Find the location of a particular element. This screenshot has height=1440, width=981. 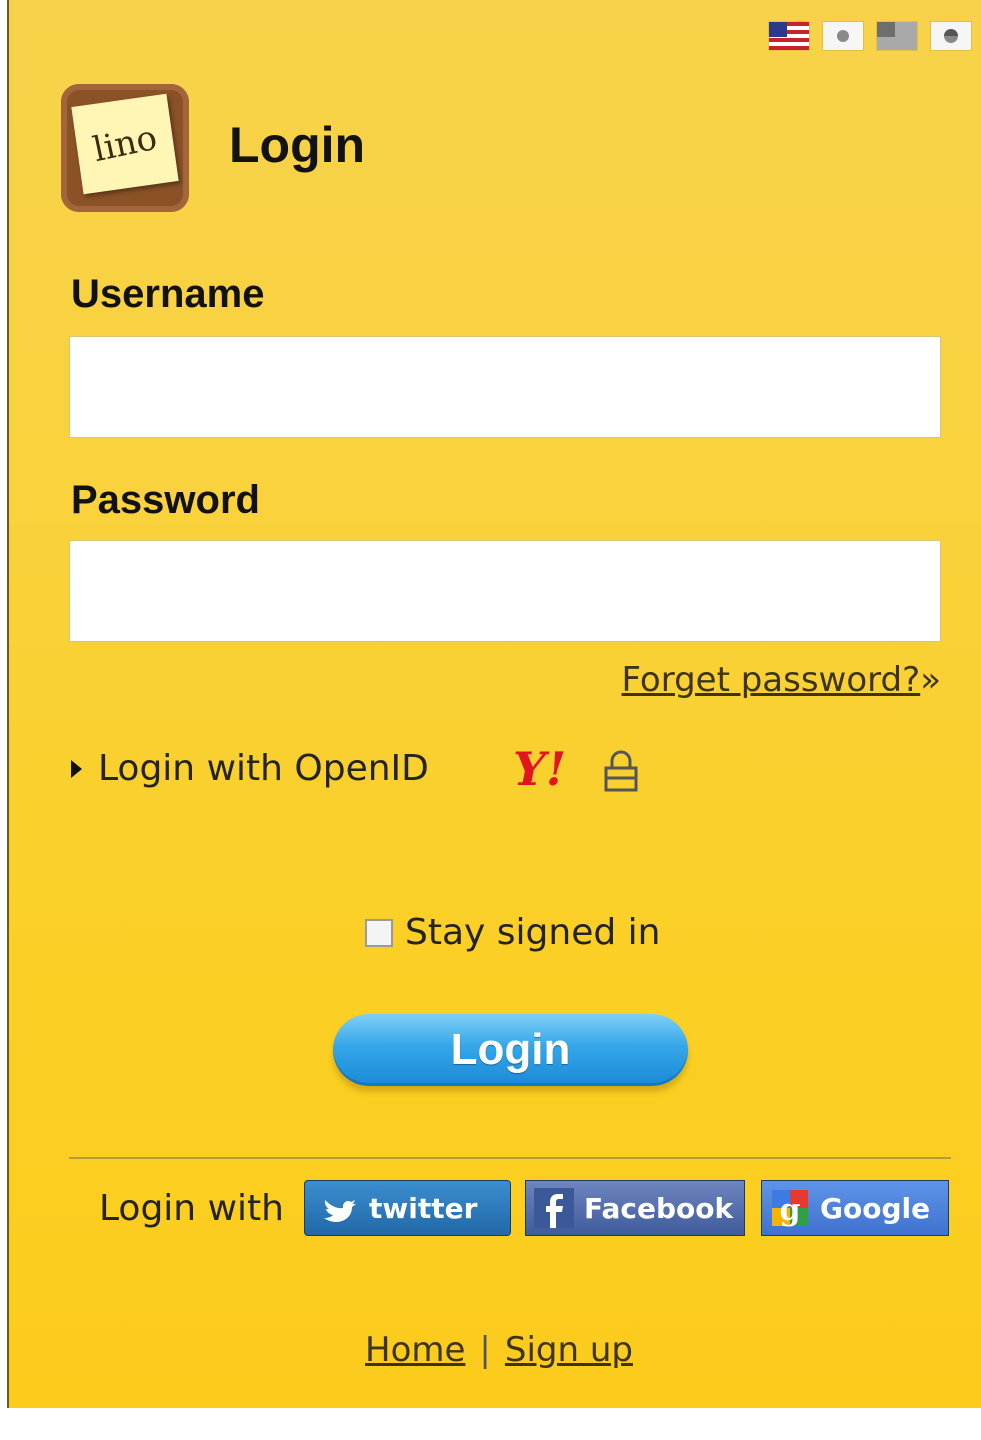

login-button: Login is located at coordinates (510, 1050).